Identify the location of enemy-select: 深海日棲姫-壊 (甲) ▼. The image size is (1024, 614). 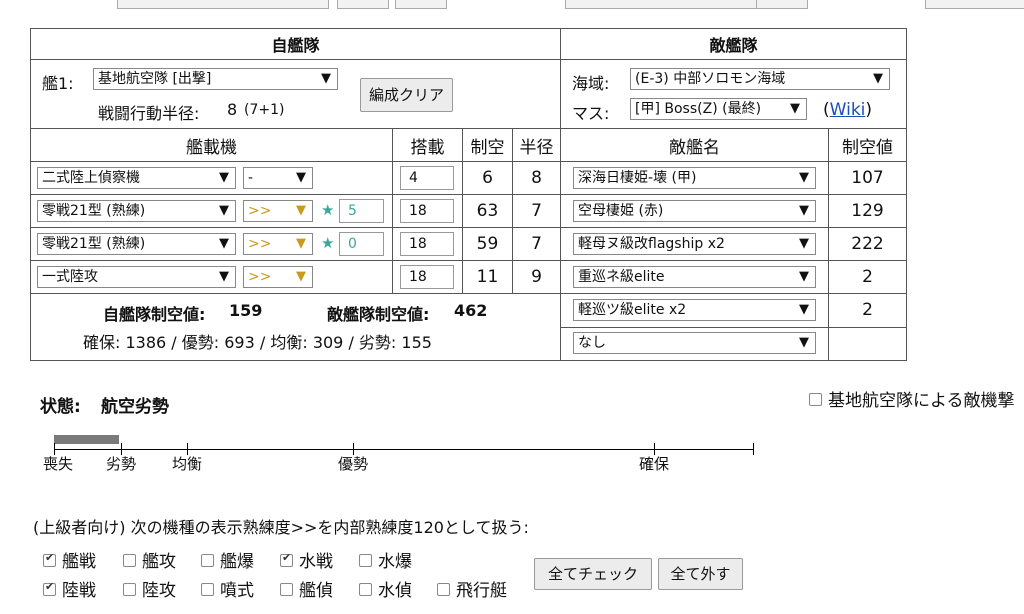
(695, 178).